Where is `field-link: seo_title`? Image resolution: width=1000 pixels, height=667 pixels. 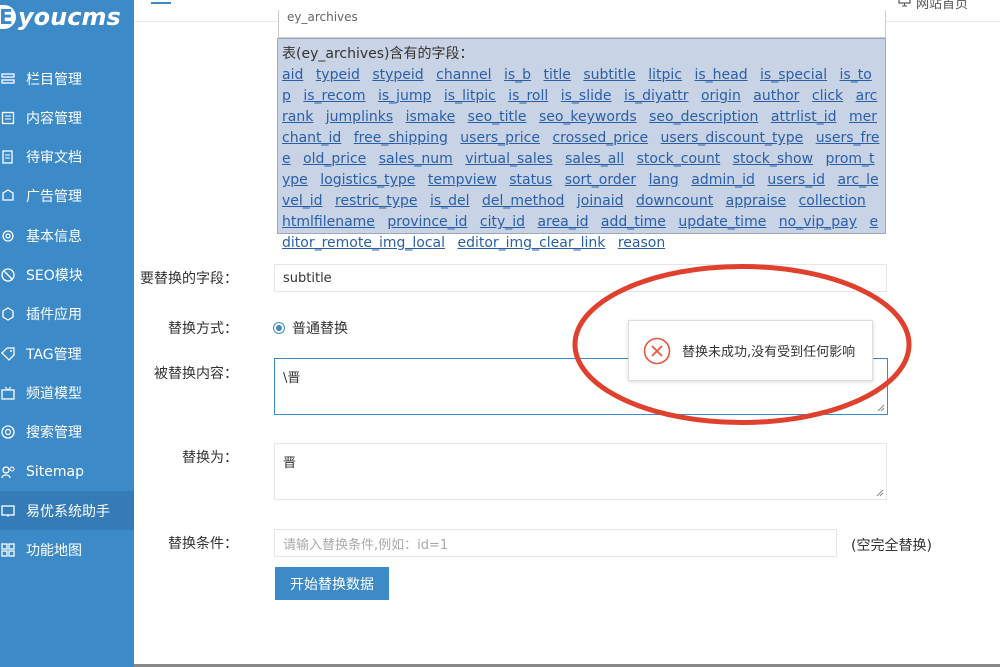 field-link: seo_title is located at coordinates (497, 117).